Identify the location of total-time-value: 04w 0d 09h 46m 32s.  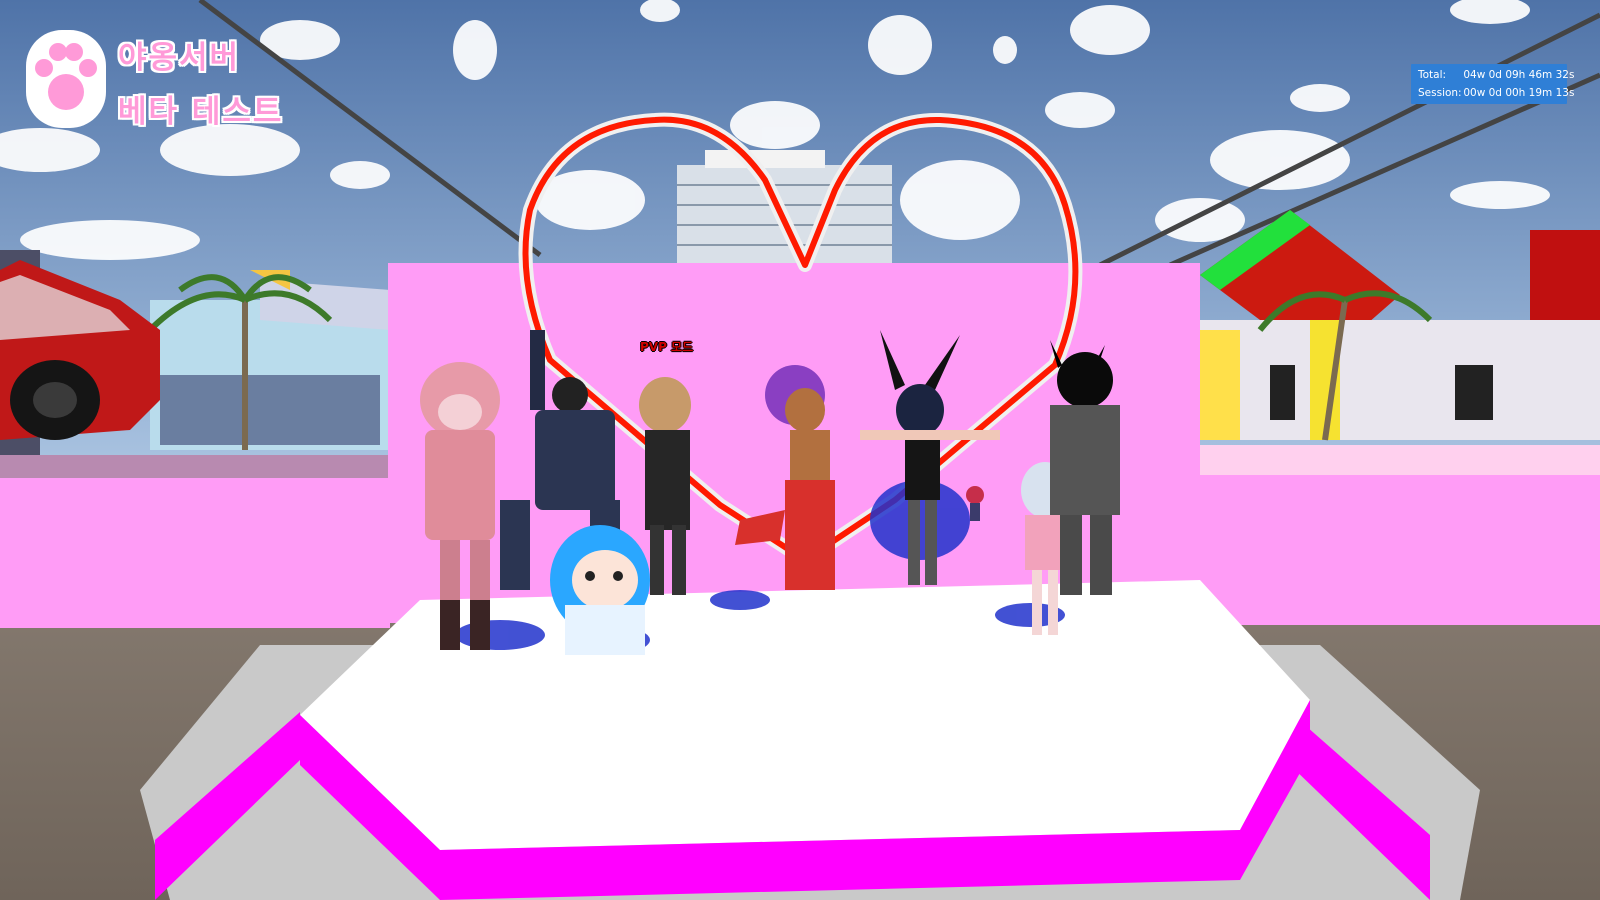
(1519, 75).